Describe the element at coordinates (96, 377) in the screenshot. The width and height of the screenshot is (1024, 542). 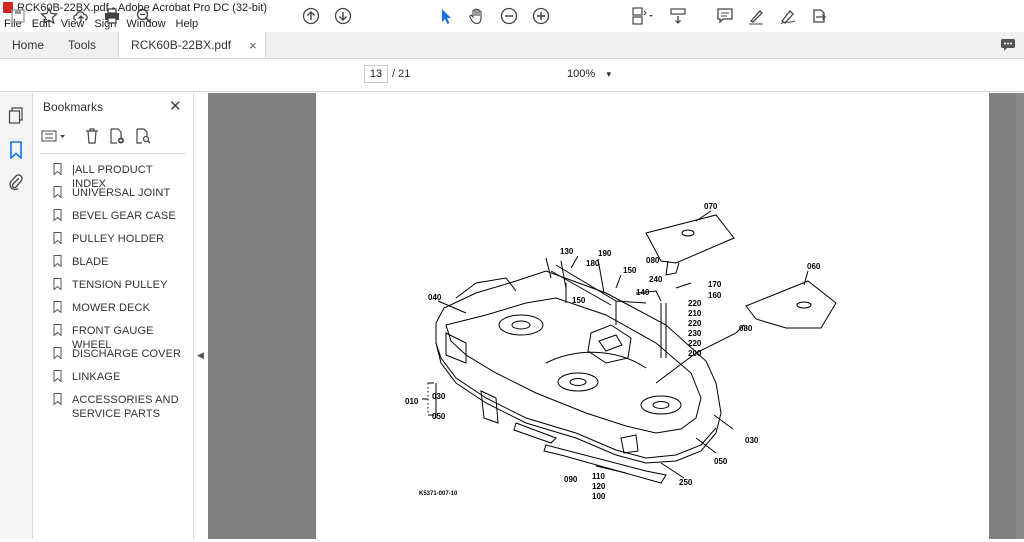
I see `bookmark-label: LINKAGE` at that location.